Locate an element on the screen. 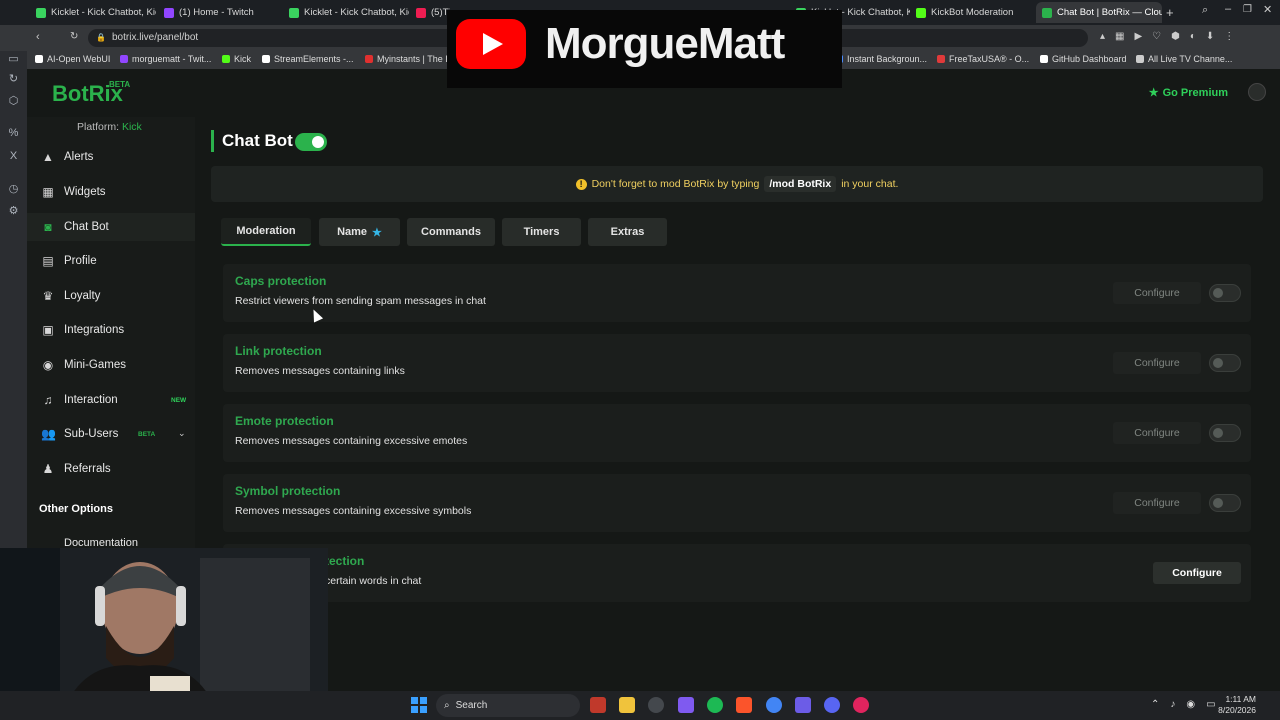 This screenshot has width=1280, height=720. opera-icon is located at coordinates (861, 705).